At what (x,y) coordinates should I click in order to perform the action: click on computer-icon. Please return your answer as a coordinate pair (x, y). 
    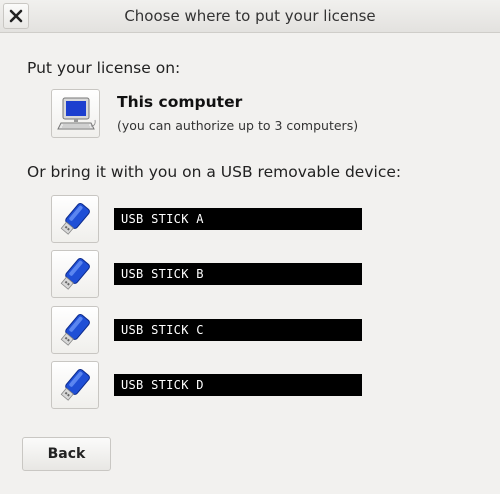
    Looking at the image, I should click on (76, 113).